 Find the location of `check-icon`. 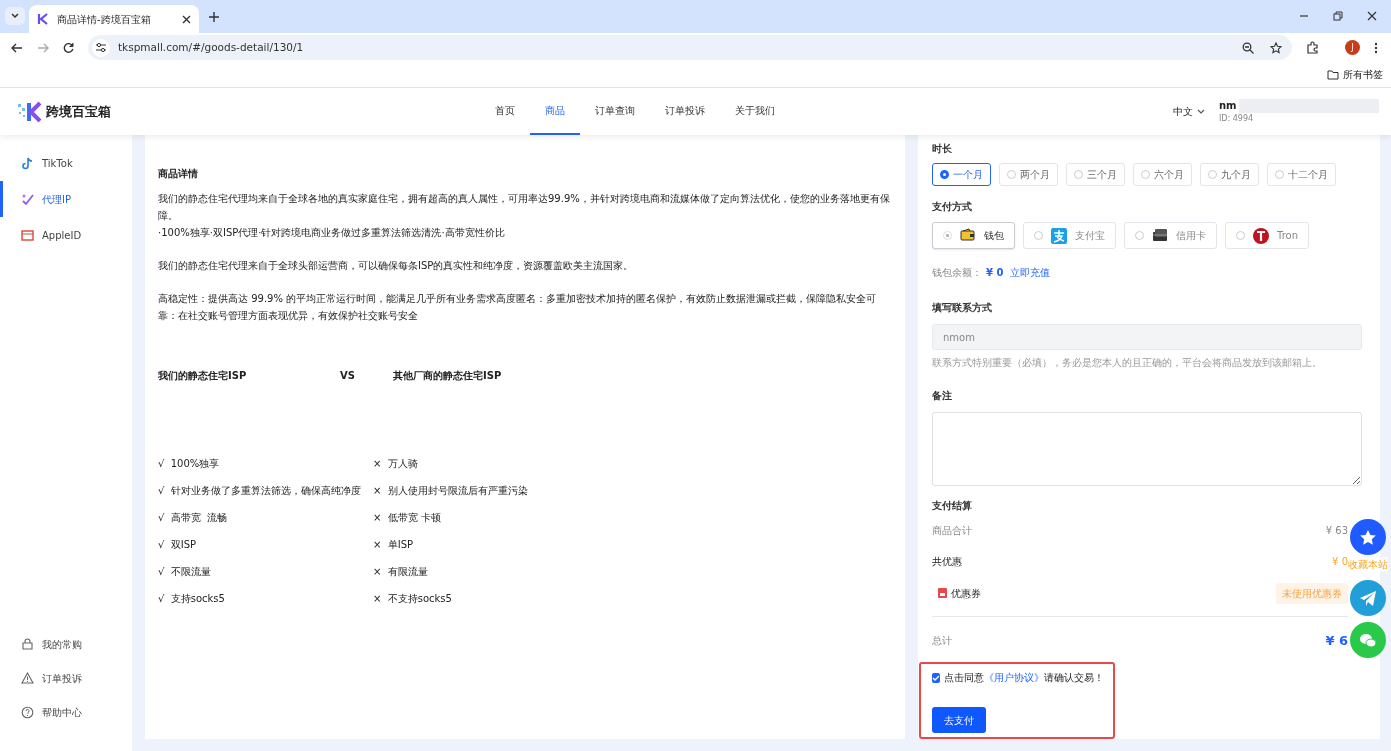

check-icon is located at coordinates (27, 199).